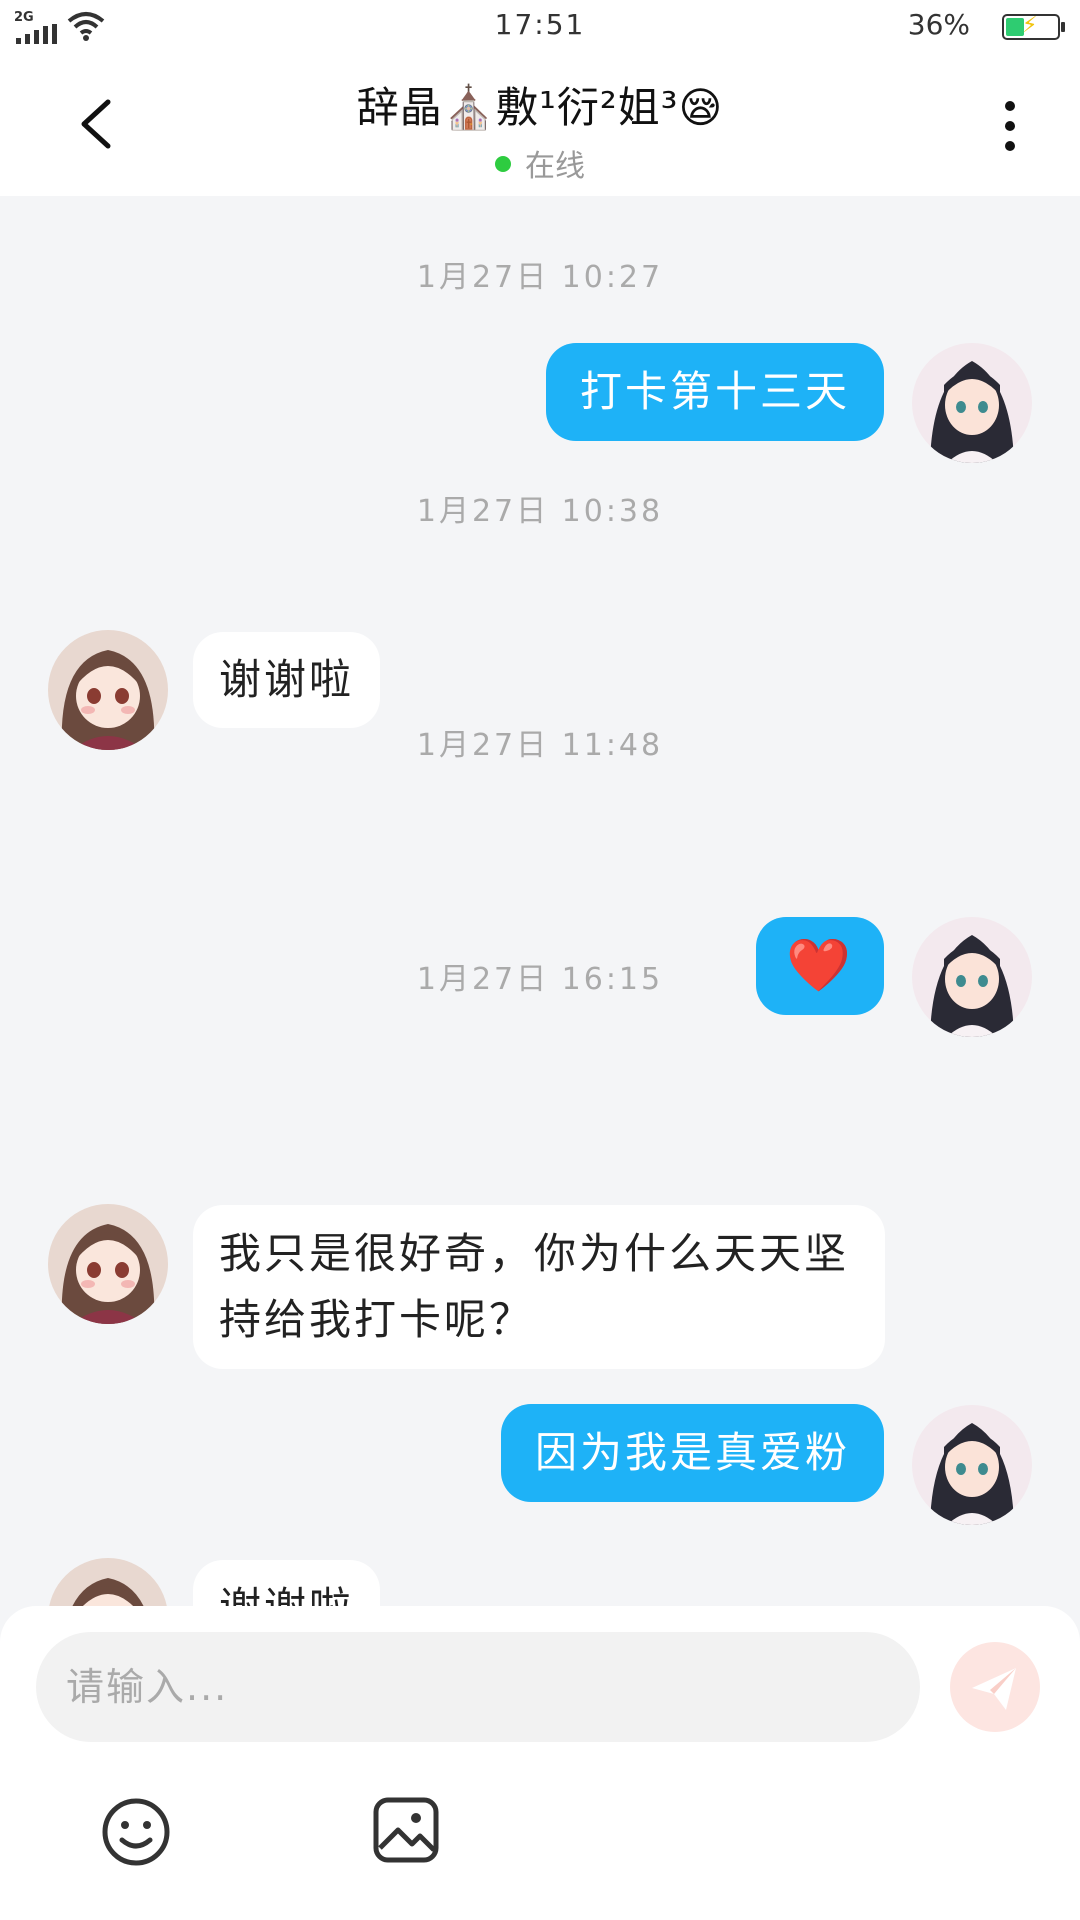  I want to click on chat-header: 辞晶⛪敷¹衍²姐³😪 在线, so click(540, 125).